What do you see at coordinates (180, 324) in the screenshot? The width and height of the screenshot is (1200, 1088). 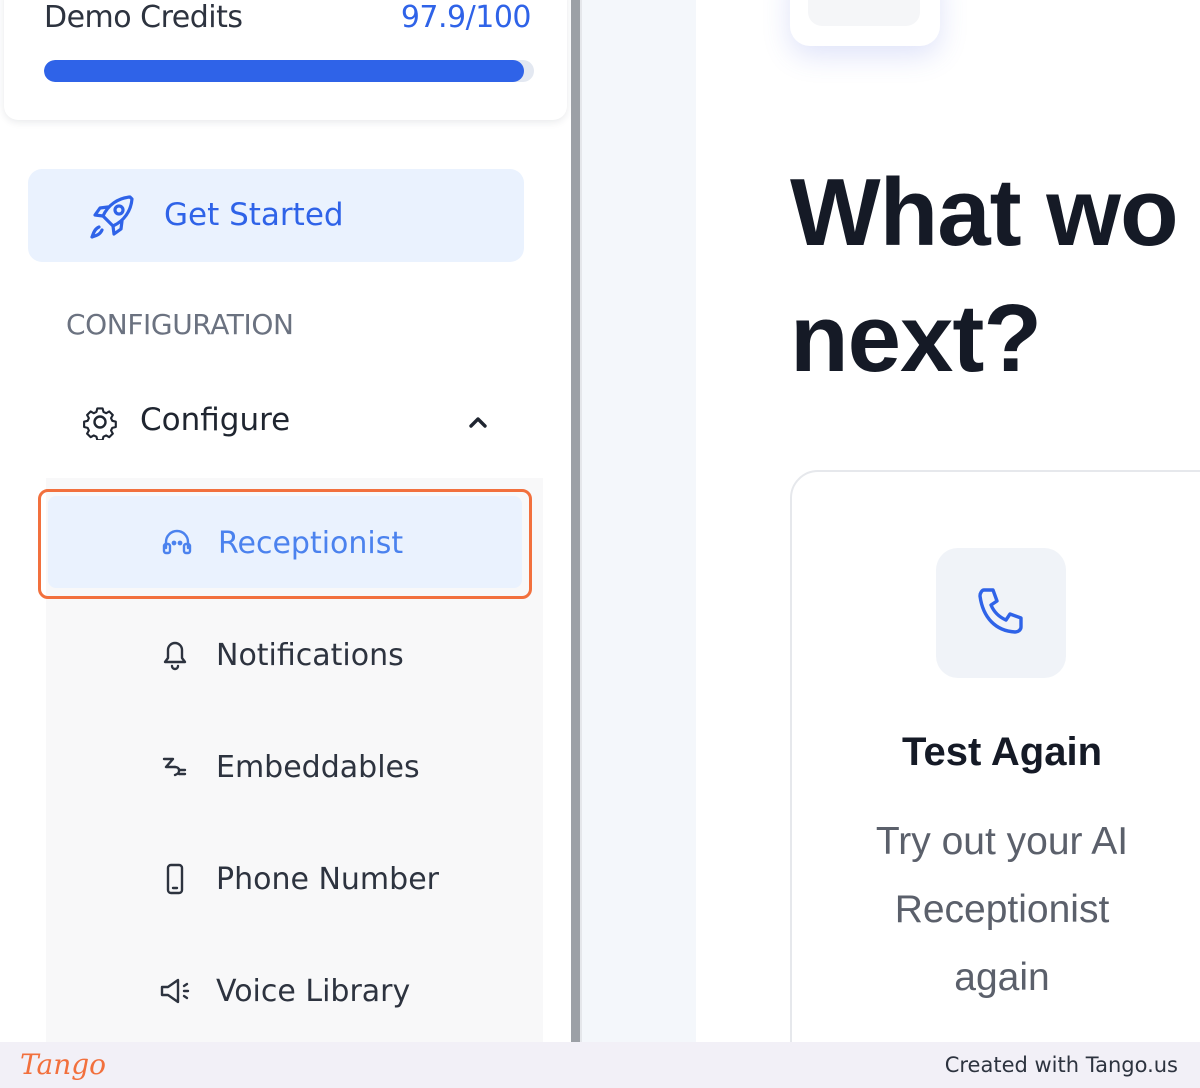 I see `configuration-heading: CONFIGURATION` at bounding box center [180, 324].